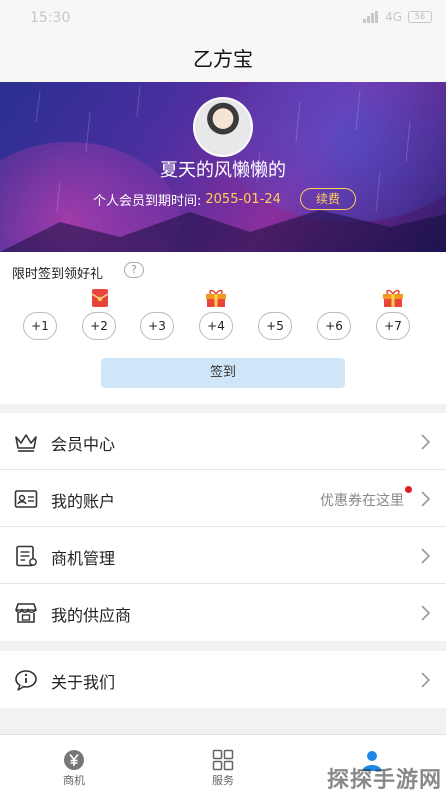 The image size is (446, 796). Describe the element at coordinates (223, 59) in the screenshot. I see `page-title: 乙方宝` at that location.